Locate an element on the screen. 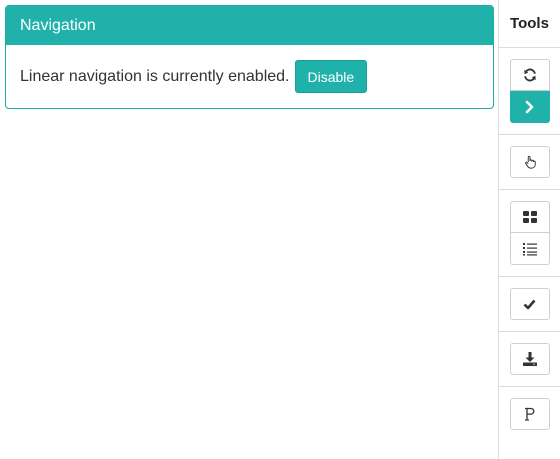  checkmark-icon is located at coordinates (529, 304).